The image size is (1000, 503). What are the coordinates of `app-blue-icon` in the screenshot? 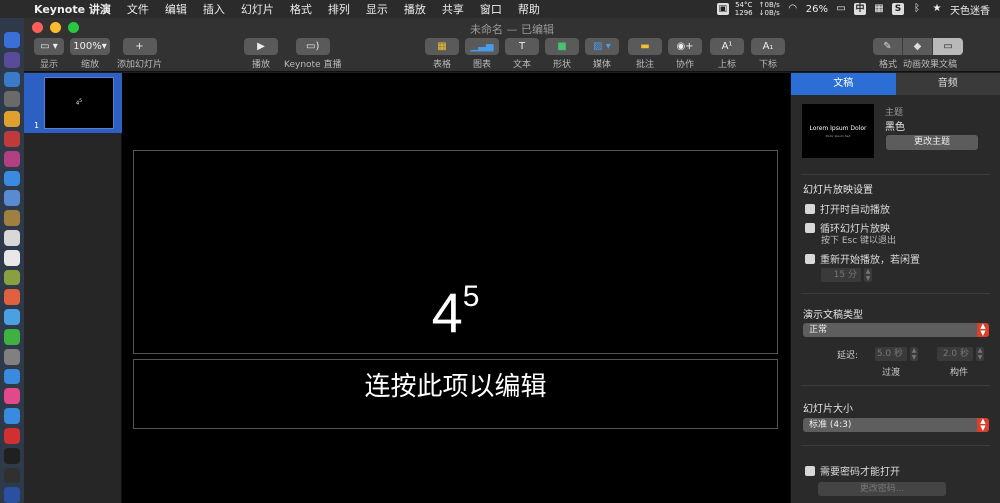 It's located at (12, 178).